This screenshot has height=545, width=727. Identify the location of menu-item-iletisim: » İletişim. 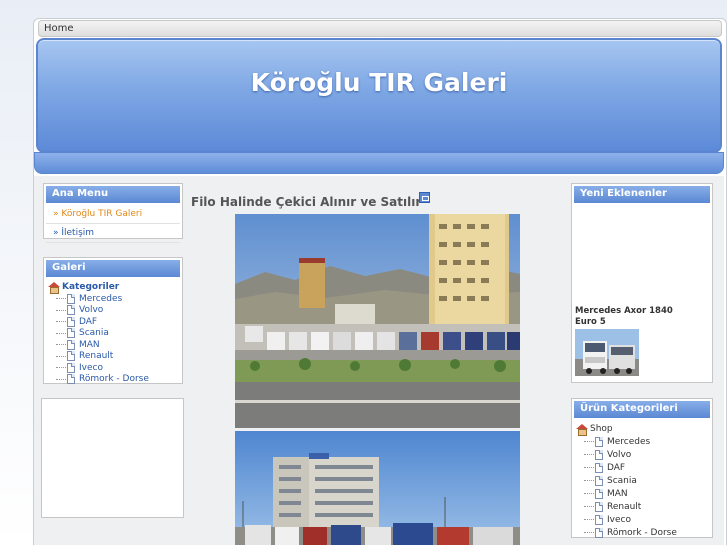
(113, 233).